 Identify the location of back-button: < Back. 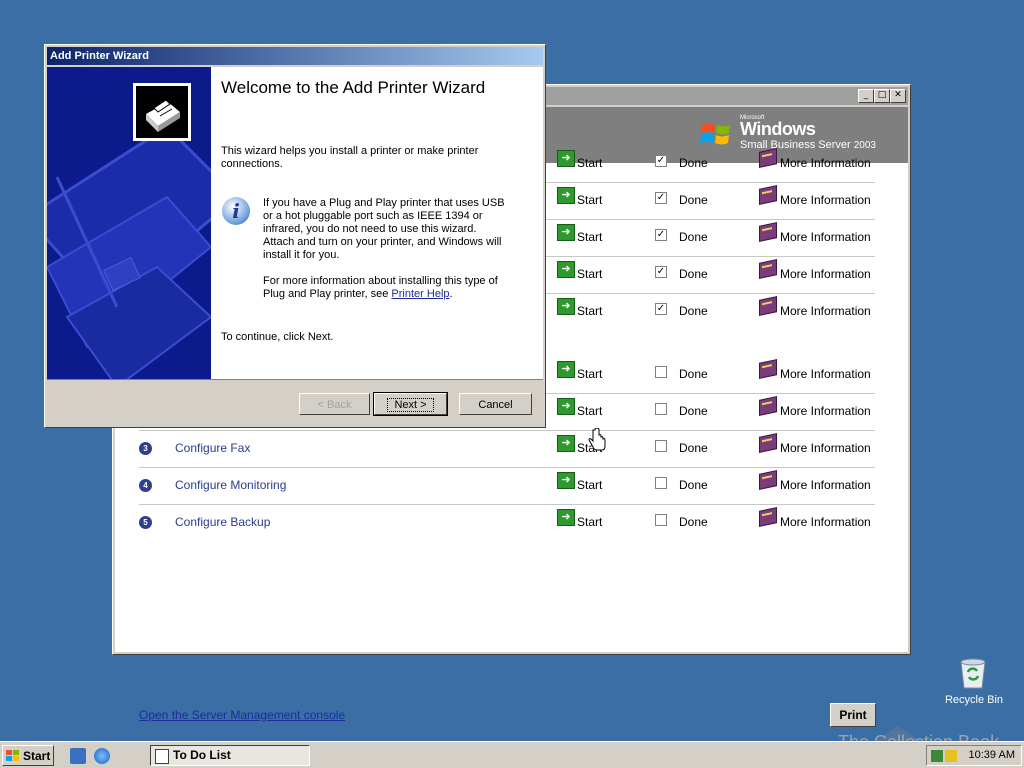
(334, 404).